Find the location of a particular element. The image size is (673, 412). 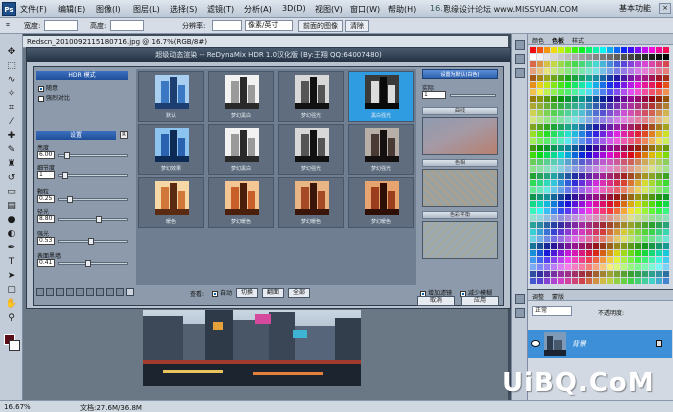

height-field is located at coordinates (127, 25).